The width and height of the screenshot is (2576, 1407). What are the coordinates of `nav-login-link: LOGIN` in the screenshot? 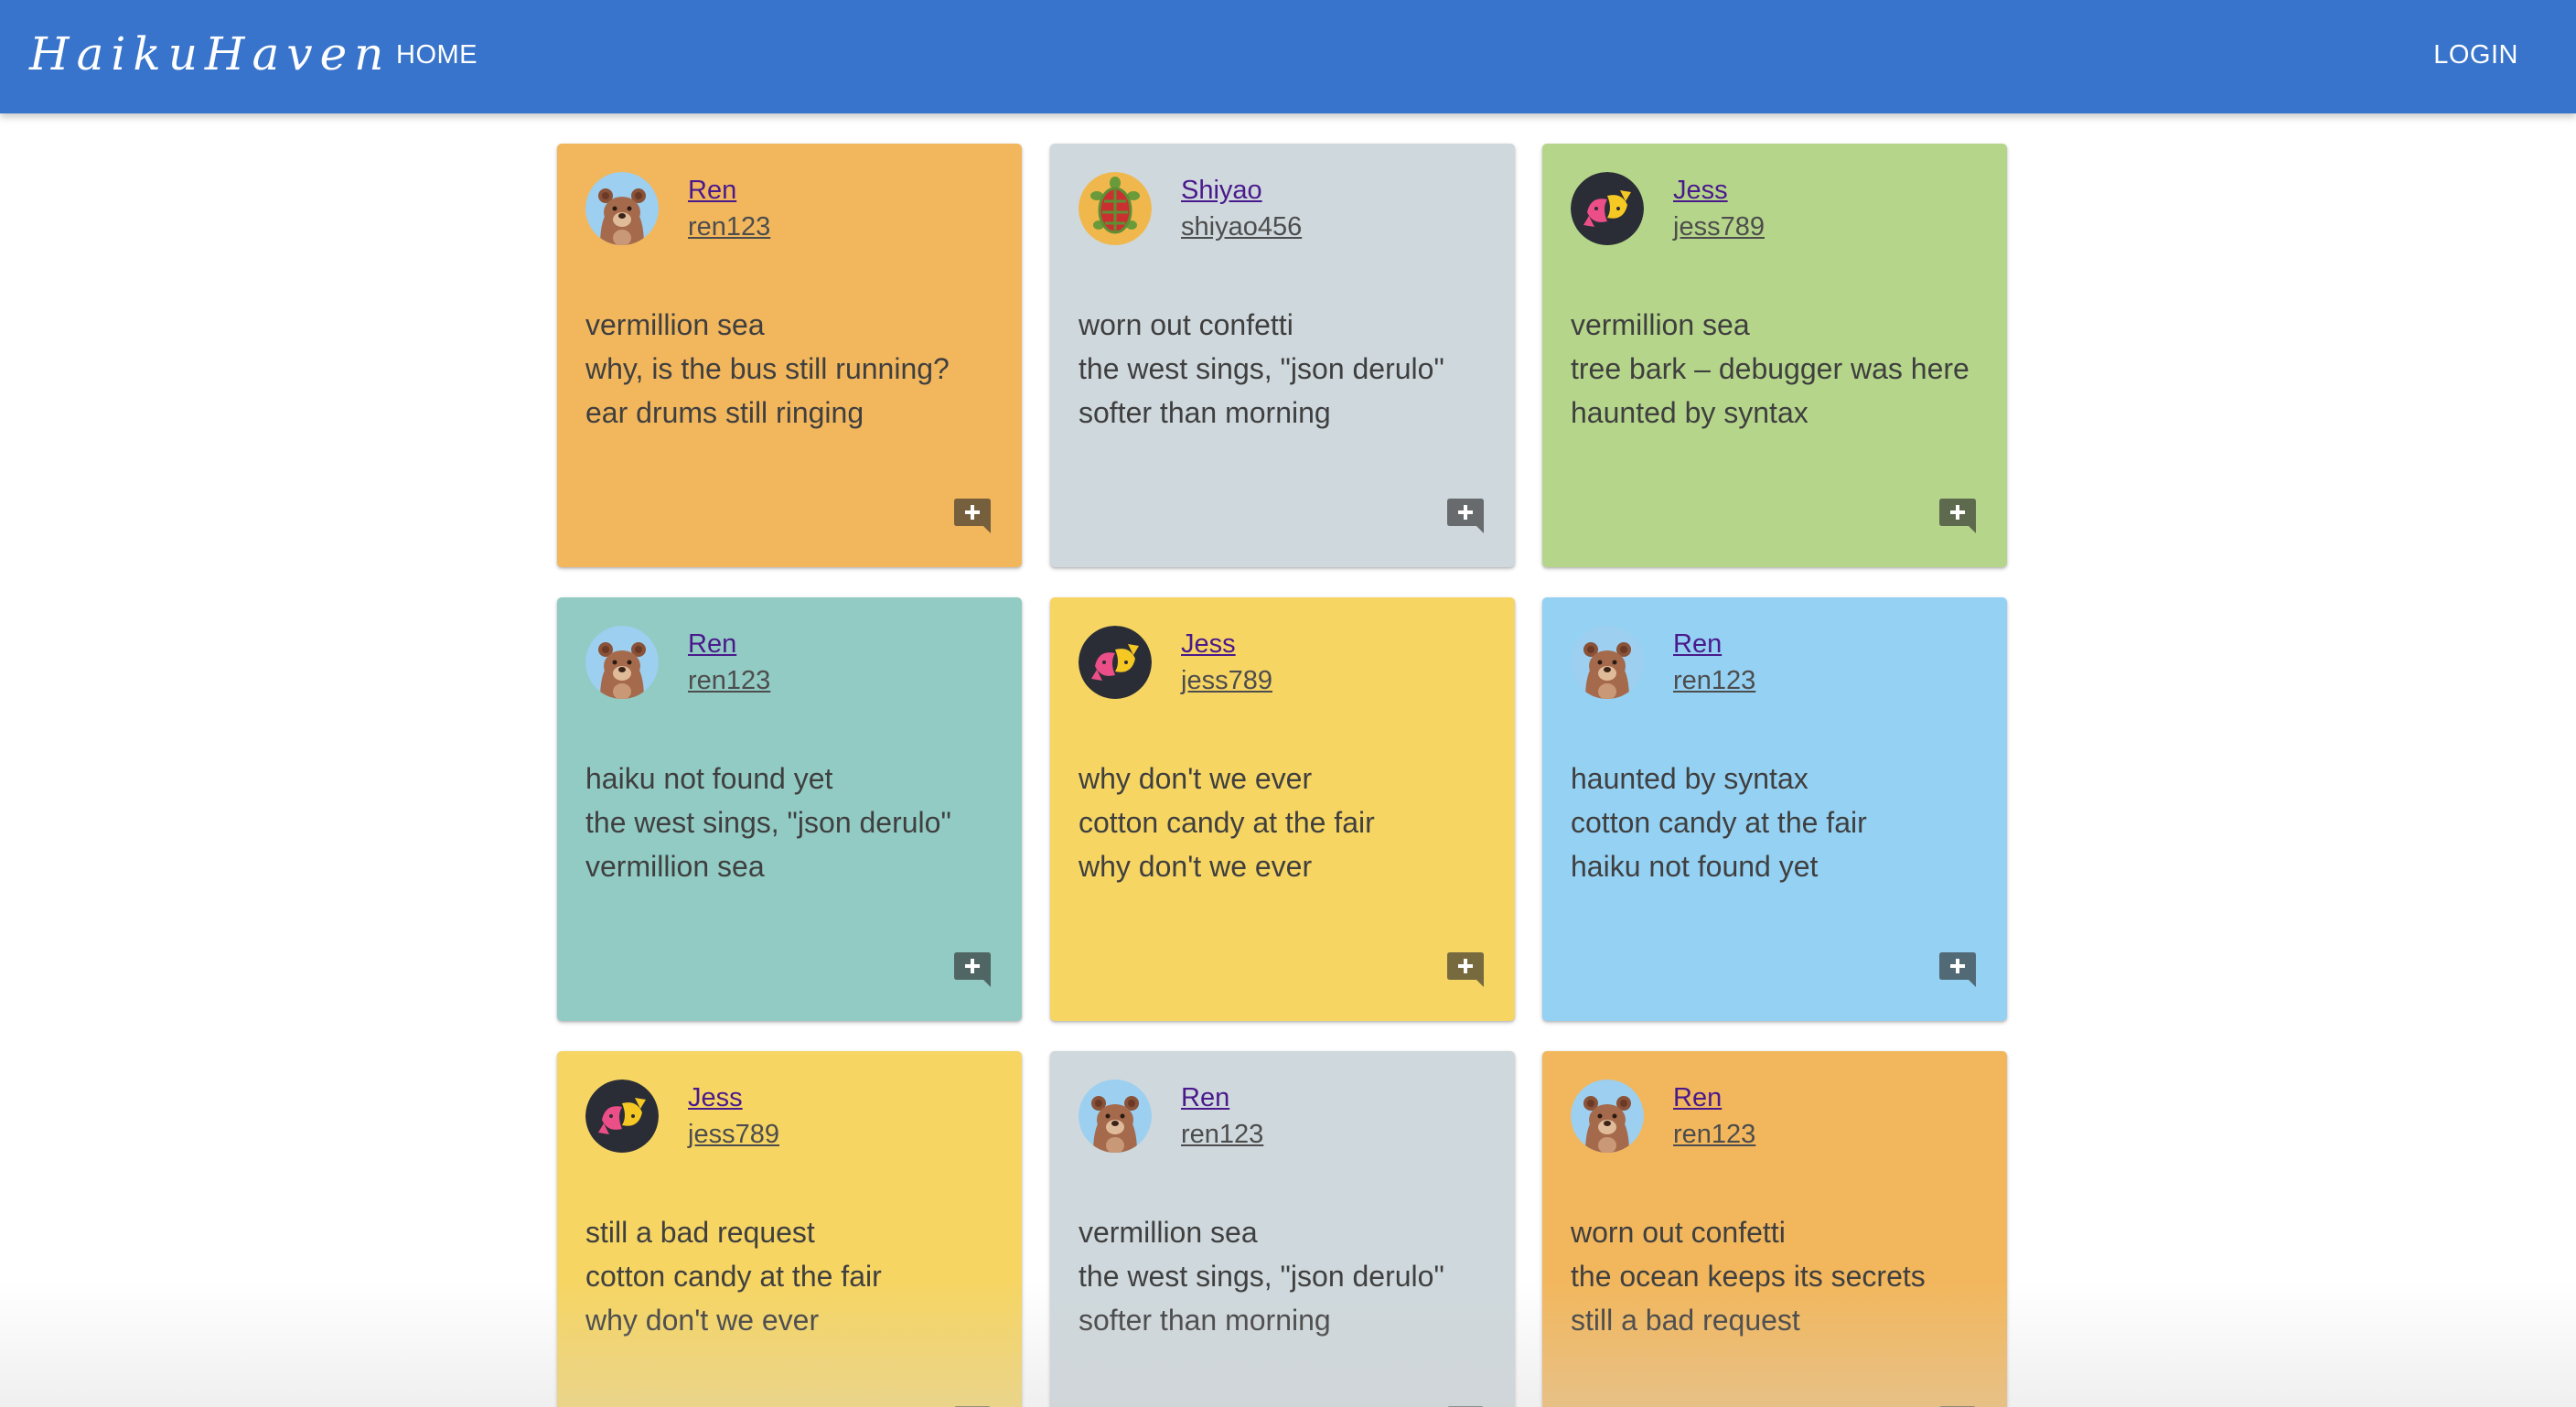 It's located at (2475, 55).